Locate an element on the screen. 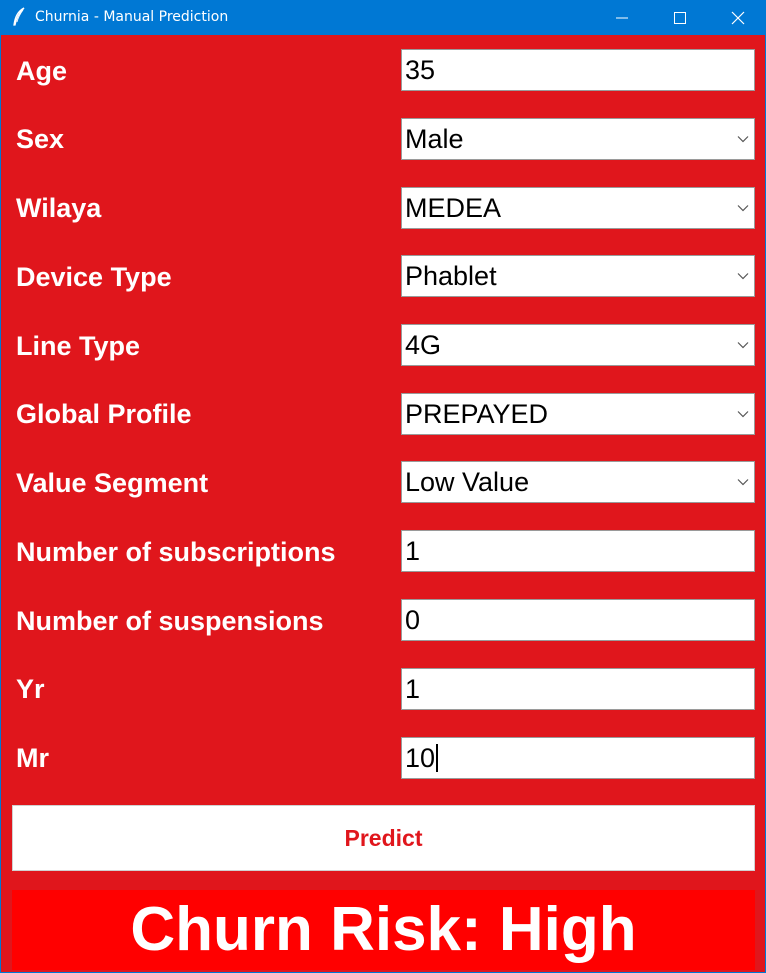 The height and width of the screenshot is (973, 766). line-type-value: 4G is located at coordinates (423, 345).